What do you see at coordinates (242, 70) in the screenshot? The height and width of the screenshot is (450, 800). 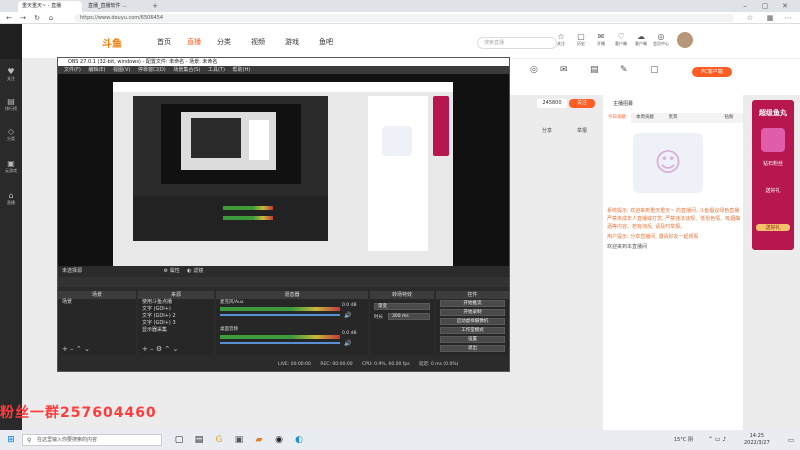 I see `menu-help: 帮助(H)` at bounding box center [242, 70].